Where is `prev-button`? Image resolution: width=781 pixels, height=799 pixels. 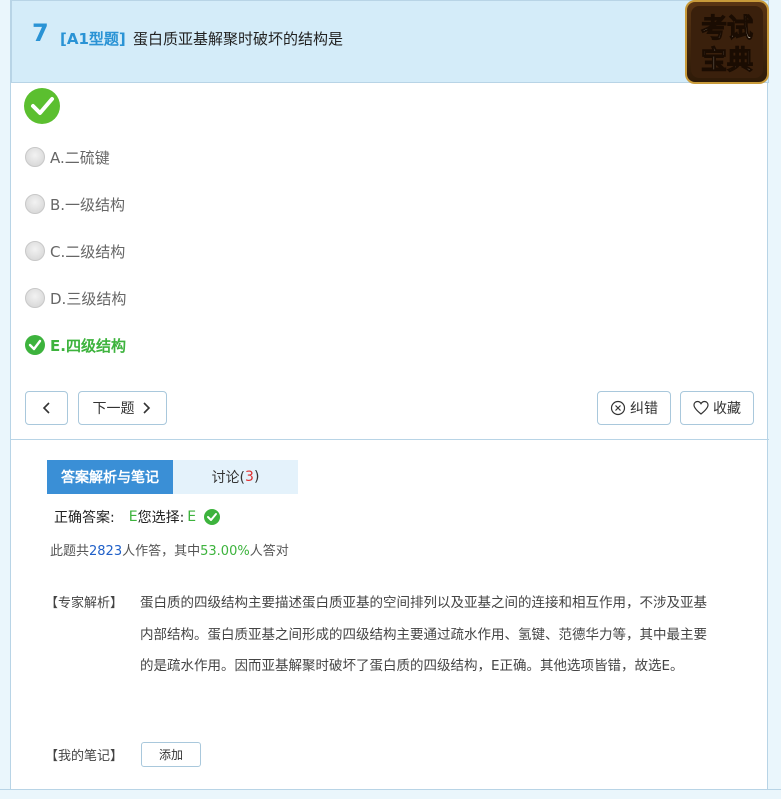 prev-button is located at coordinates (46, 408).